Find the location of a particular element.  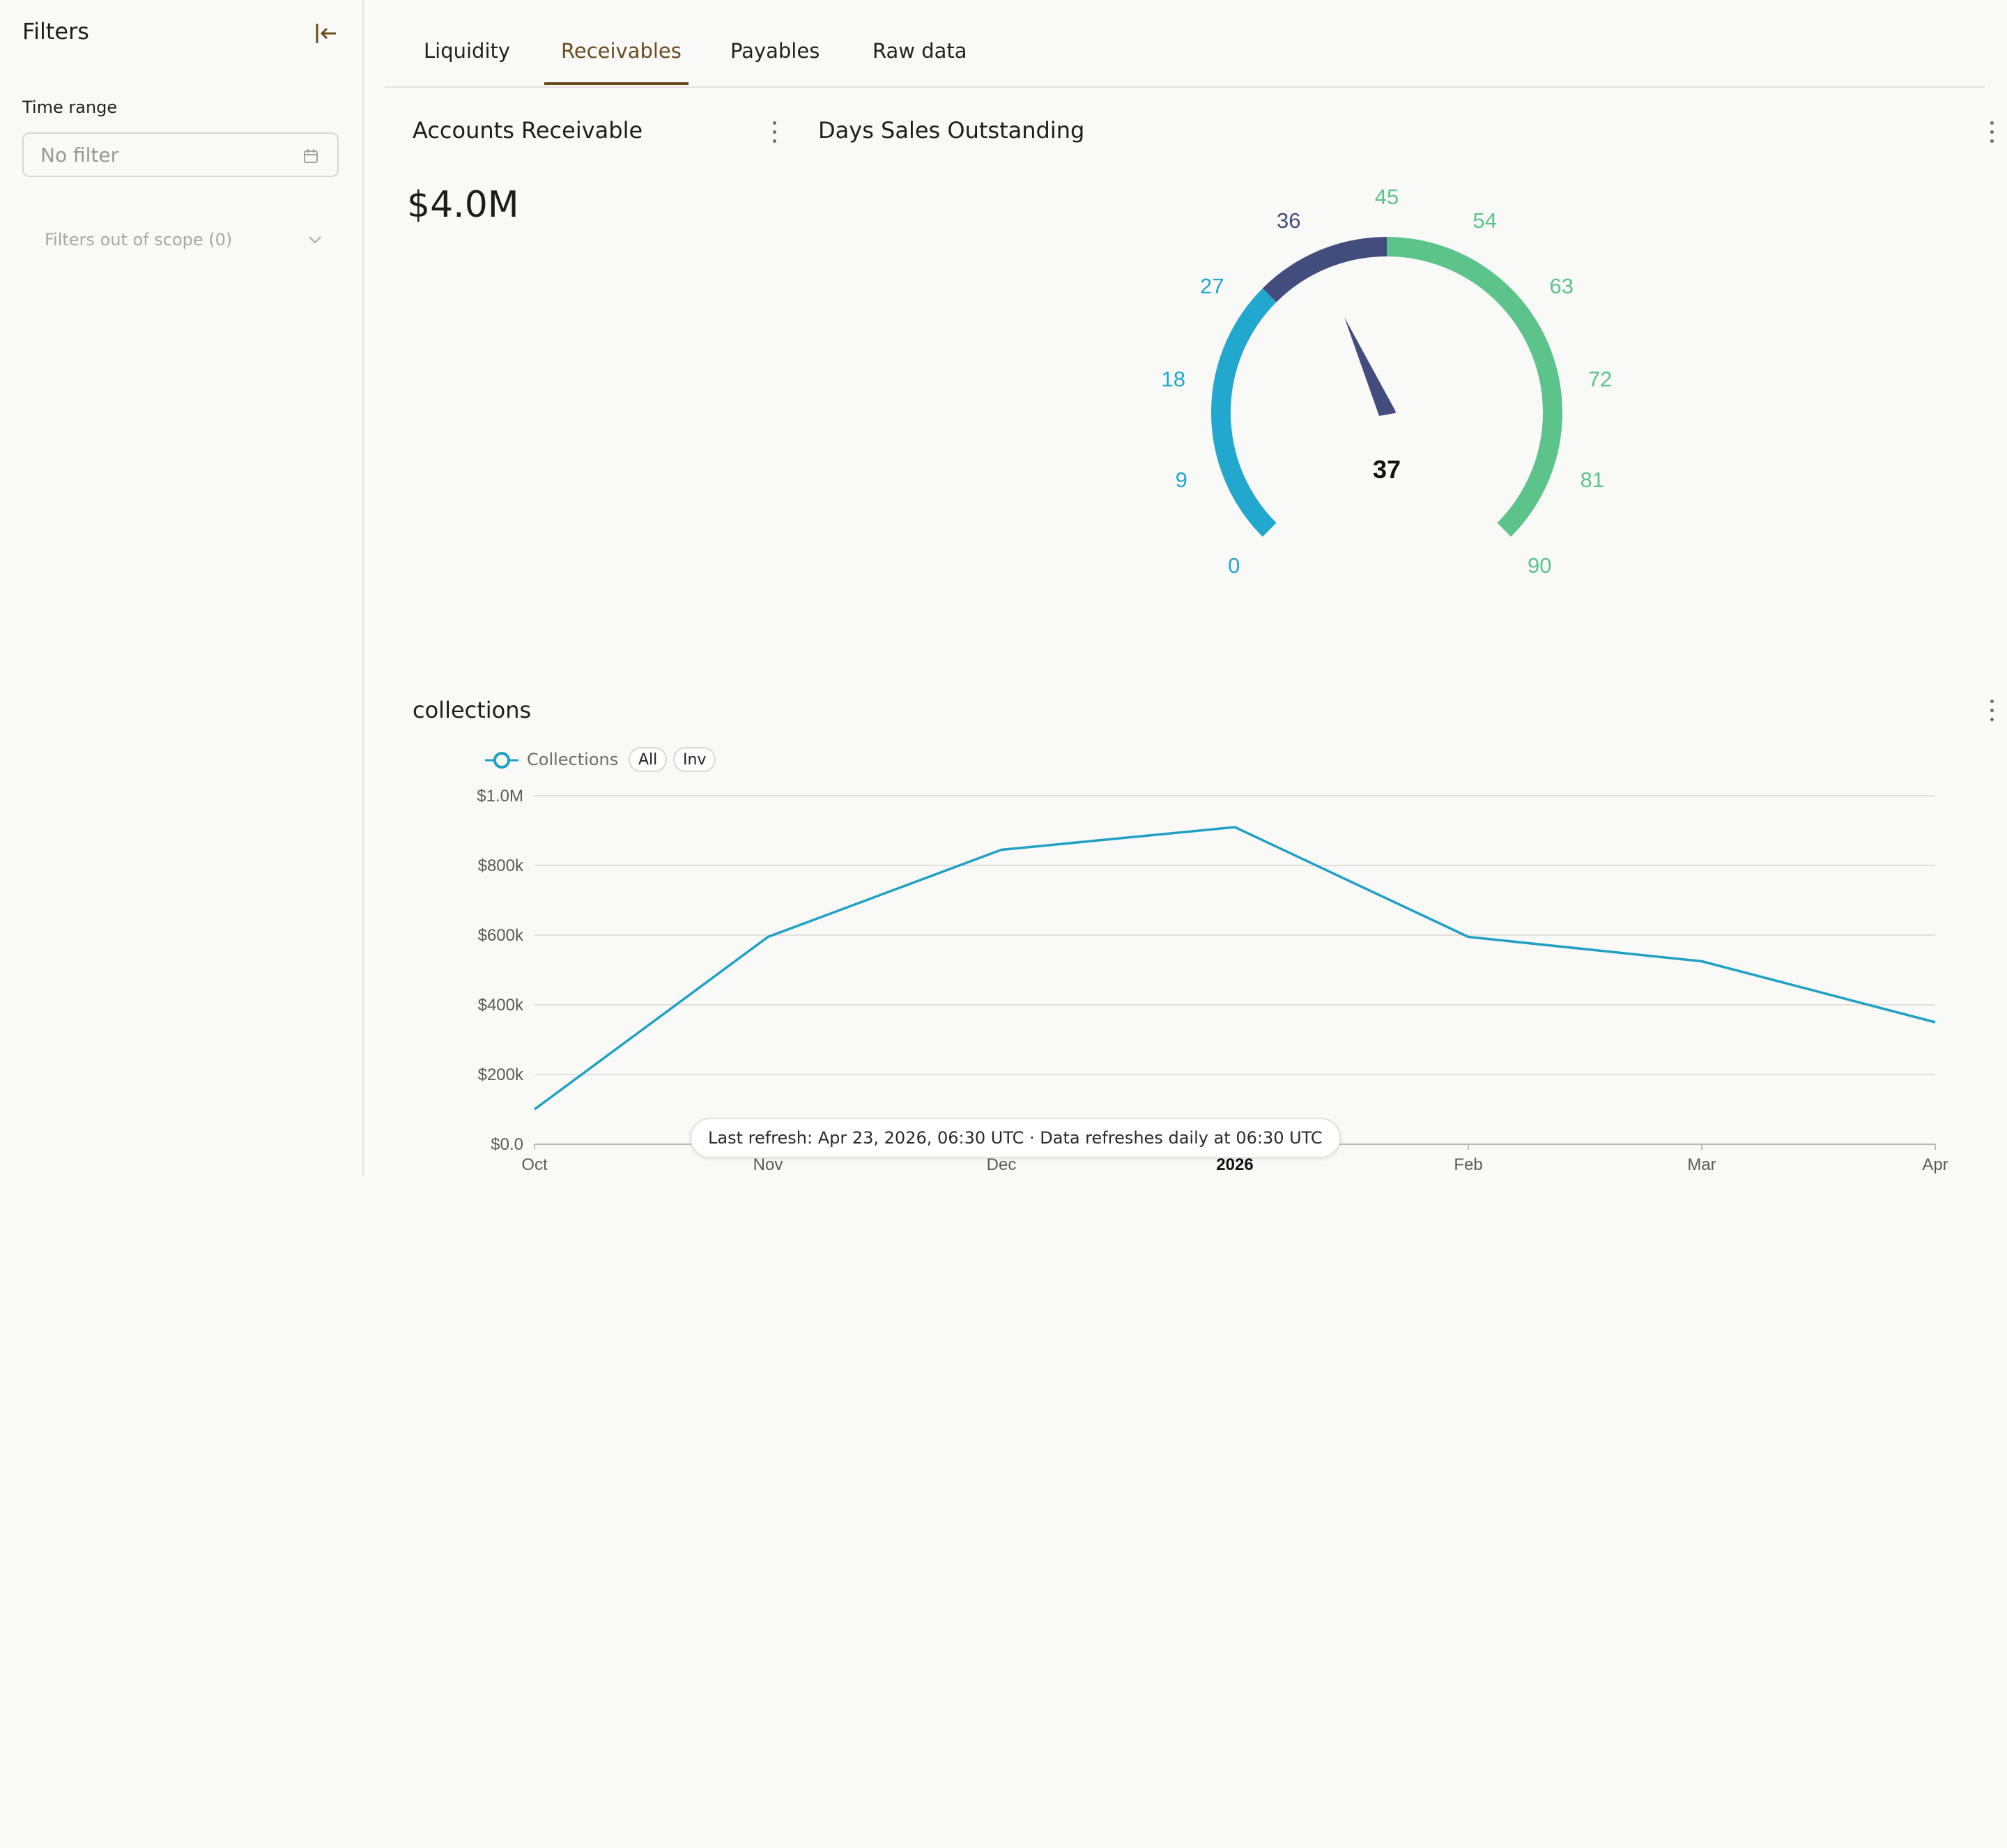

gauge-tick-label: 72 is located at coordinates (1600, 379).